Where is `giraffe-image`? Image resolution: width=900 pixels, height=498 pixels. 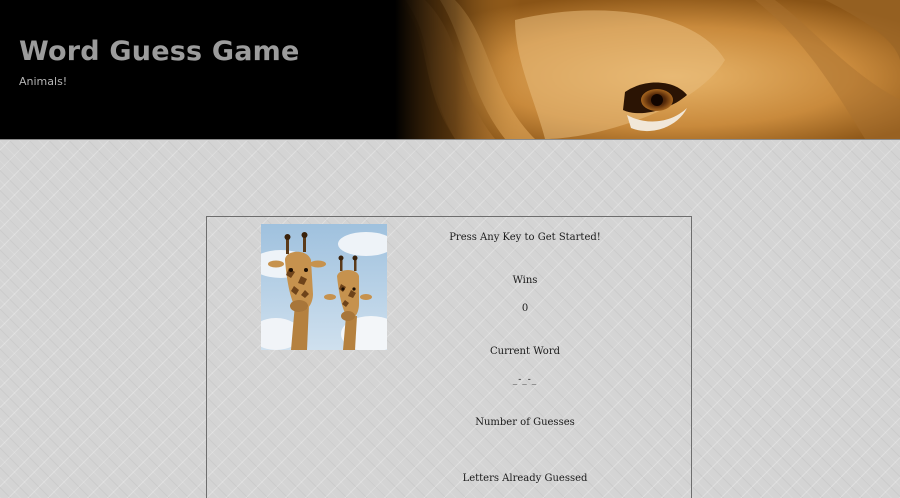
giraffe-image is located at coordinates (324, 287).